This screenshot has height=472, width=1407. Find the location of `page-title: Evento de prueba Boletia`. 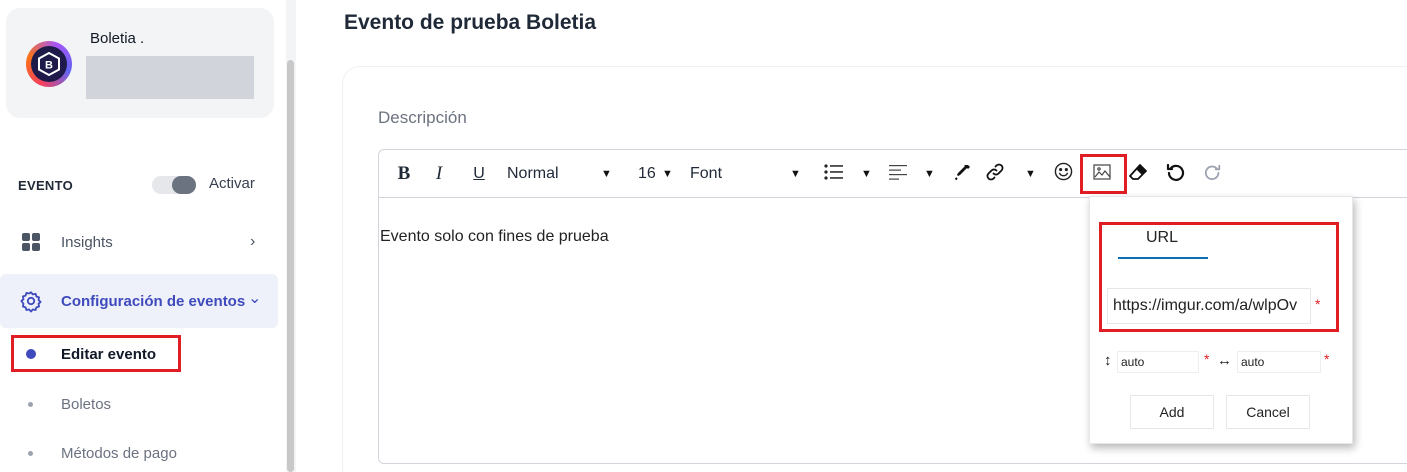

page-title: Evento de prueba Boletia is located at coordinates (470, 22).